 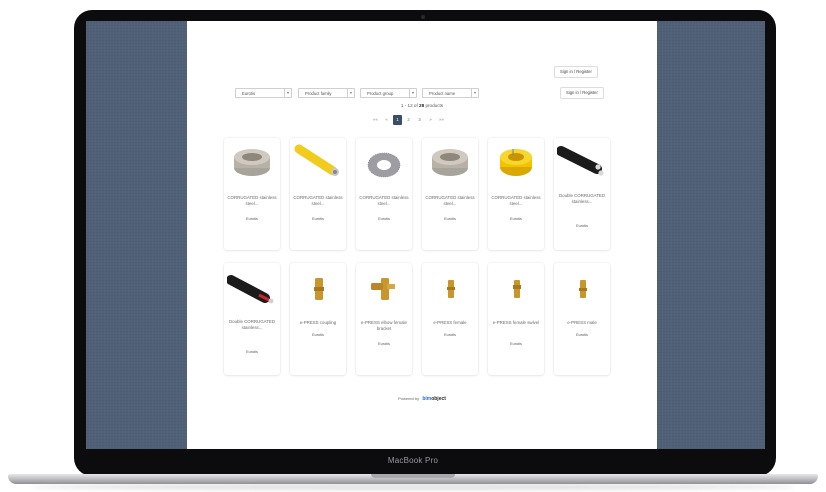 What do you see at coordinates (319, 289) in the screenshot?
I see `brass-coupling-image` at bounding box center [319, 289].